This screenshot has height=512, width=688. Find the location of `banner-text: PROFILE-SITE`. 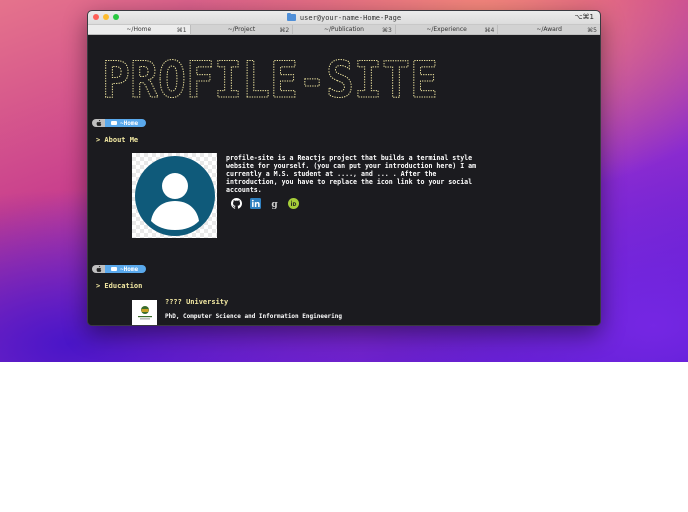

banner-text: PROFILE-SITE is located at coordinates (270, 78).